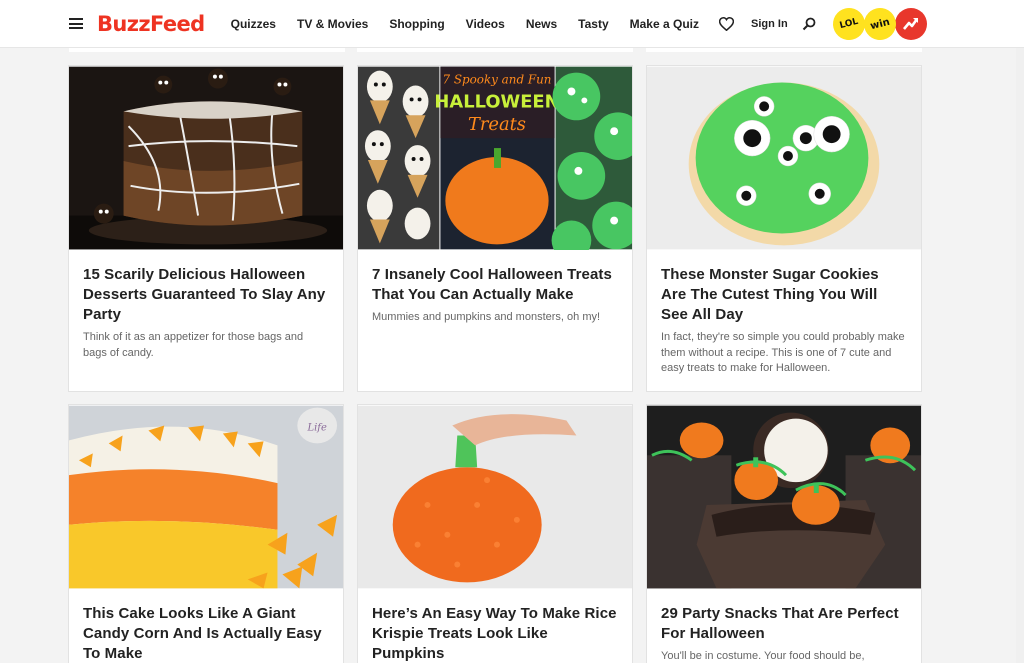  Describe the element at coordinates (495, 497) in the screenshot. I see `rice-krispie-pumpkin-image` at that location.